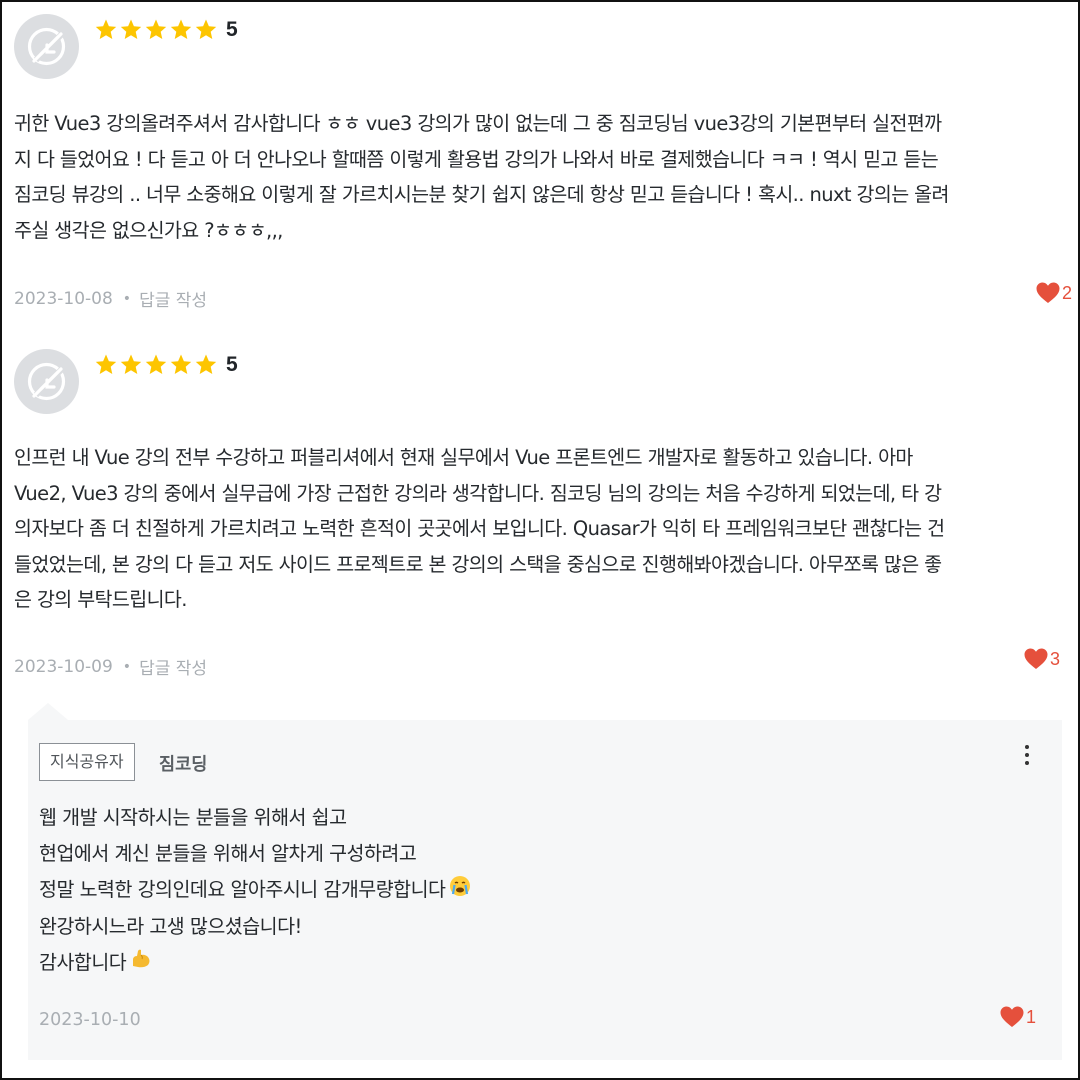  What do you see at coordinates (228, 853) in the screenshot?
I see `reply-line: 현업에서 계신 분들을 위해서 알차게 구성하려고` at bounding box center [228, 853].